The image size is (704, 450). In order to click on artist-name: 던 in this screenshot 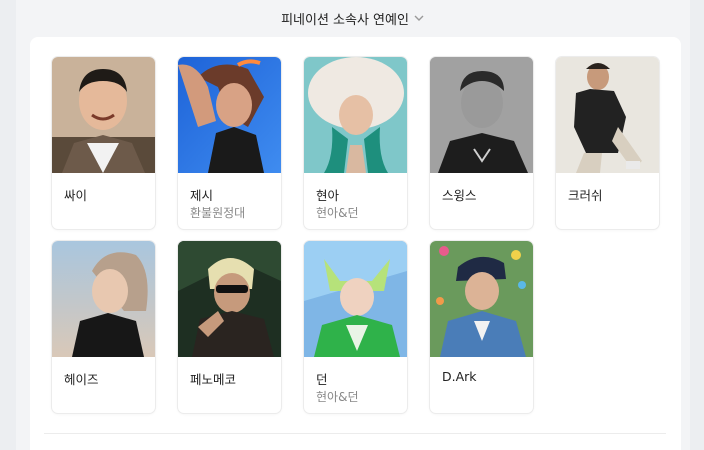, I will do `click(322, 378)`.